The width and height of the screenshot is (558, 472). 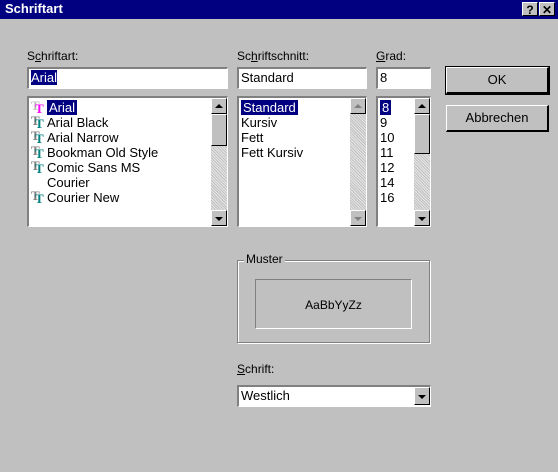 I want to click on style-input: Standard, so click(x=302, y=78).